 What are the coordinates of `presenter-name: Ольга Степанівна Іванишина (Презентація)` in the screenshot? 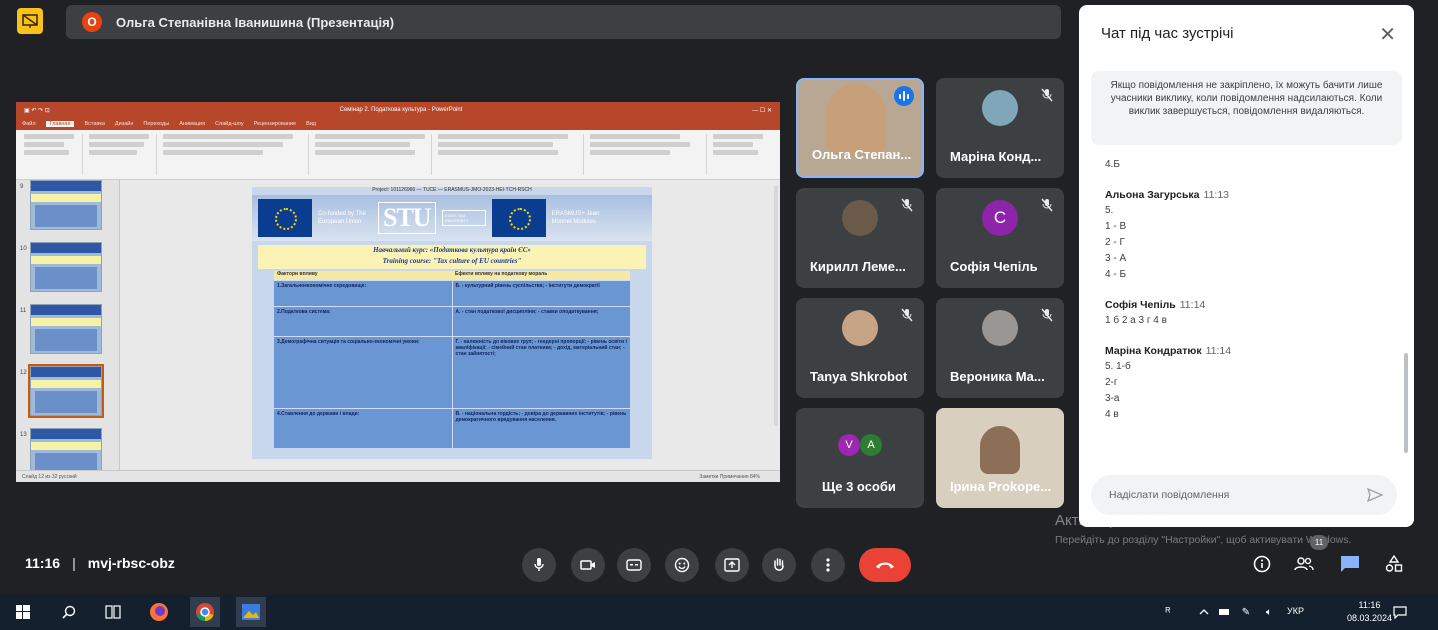 It's located at (255, 22).